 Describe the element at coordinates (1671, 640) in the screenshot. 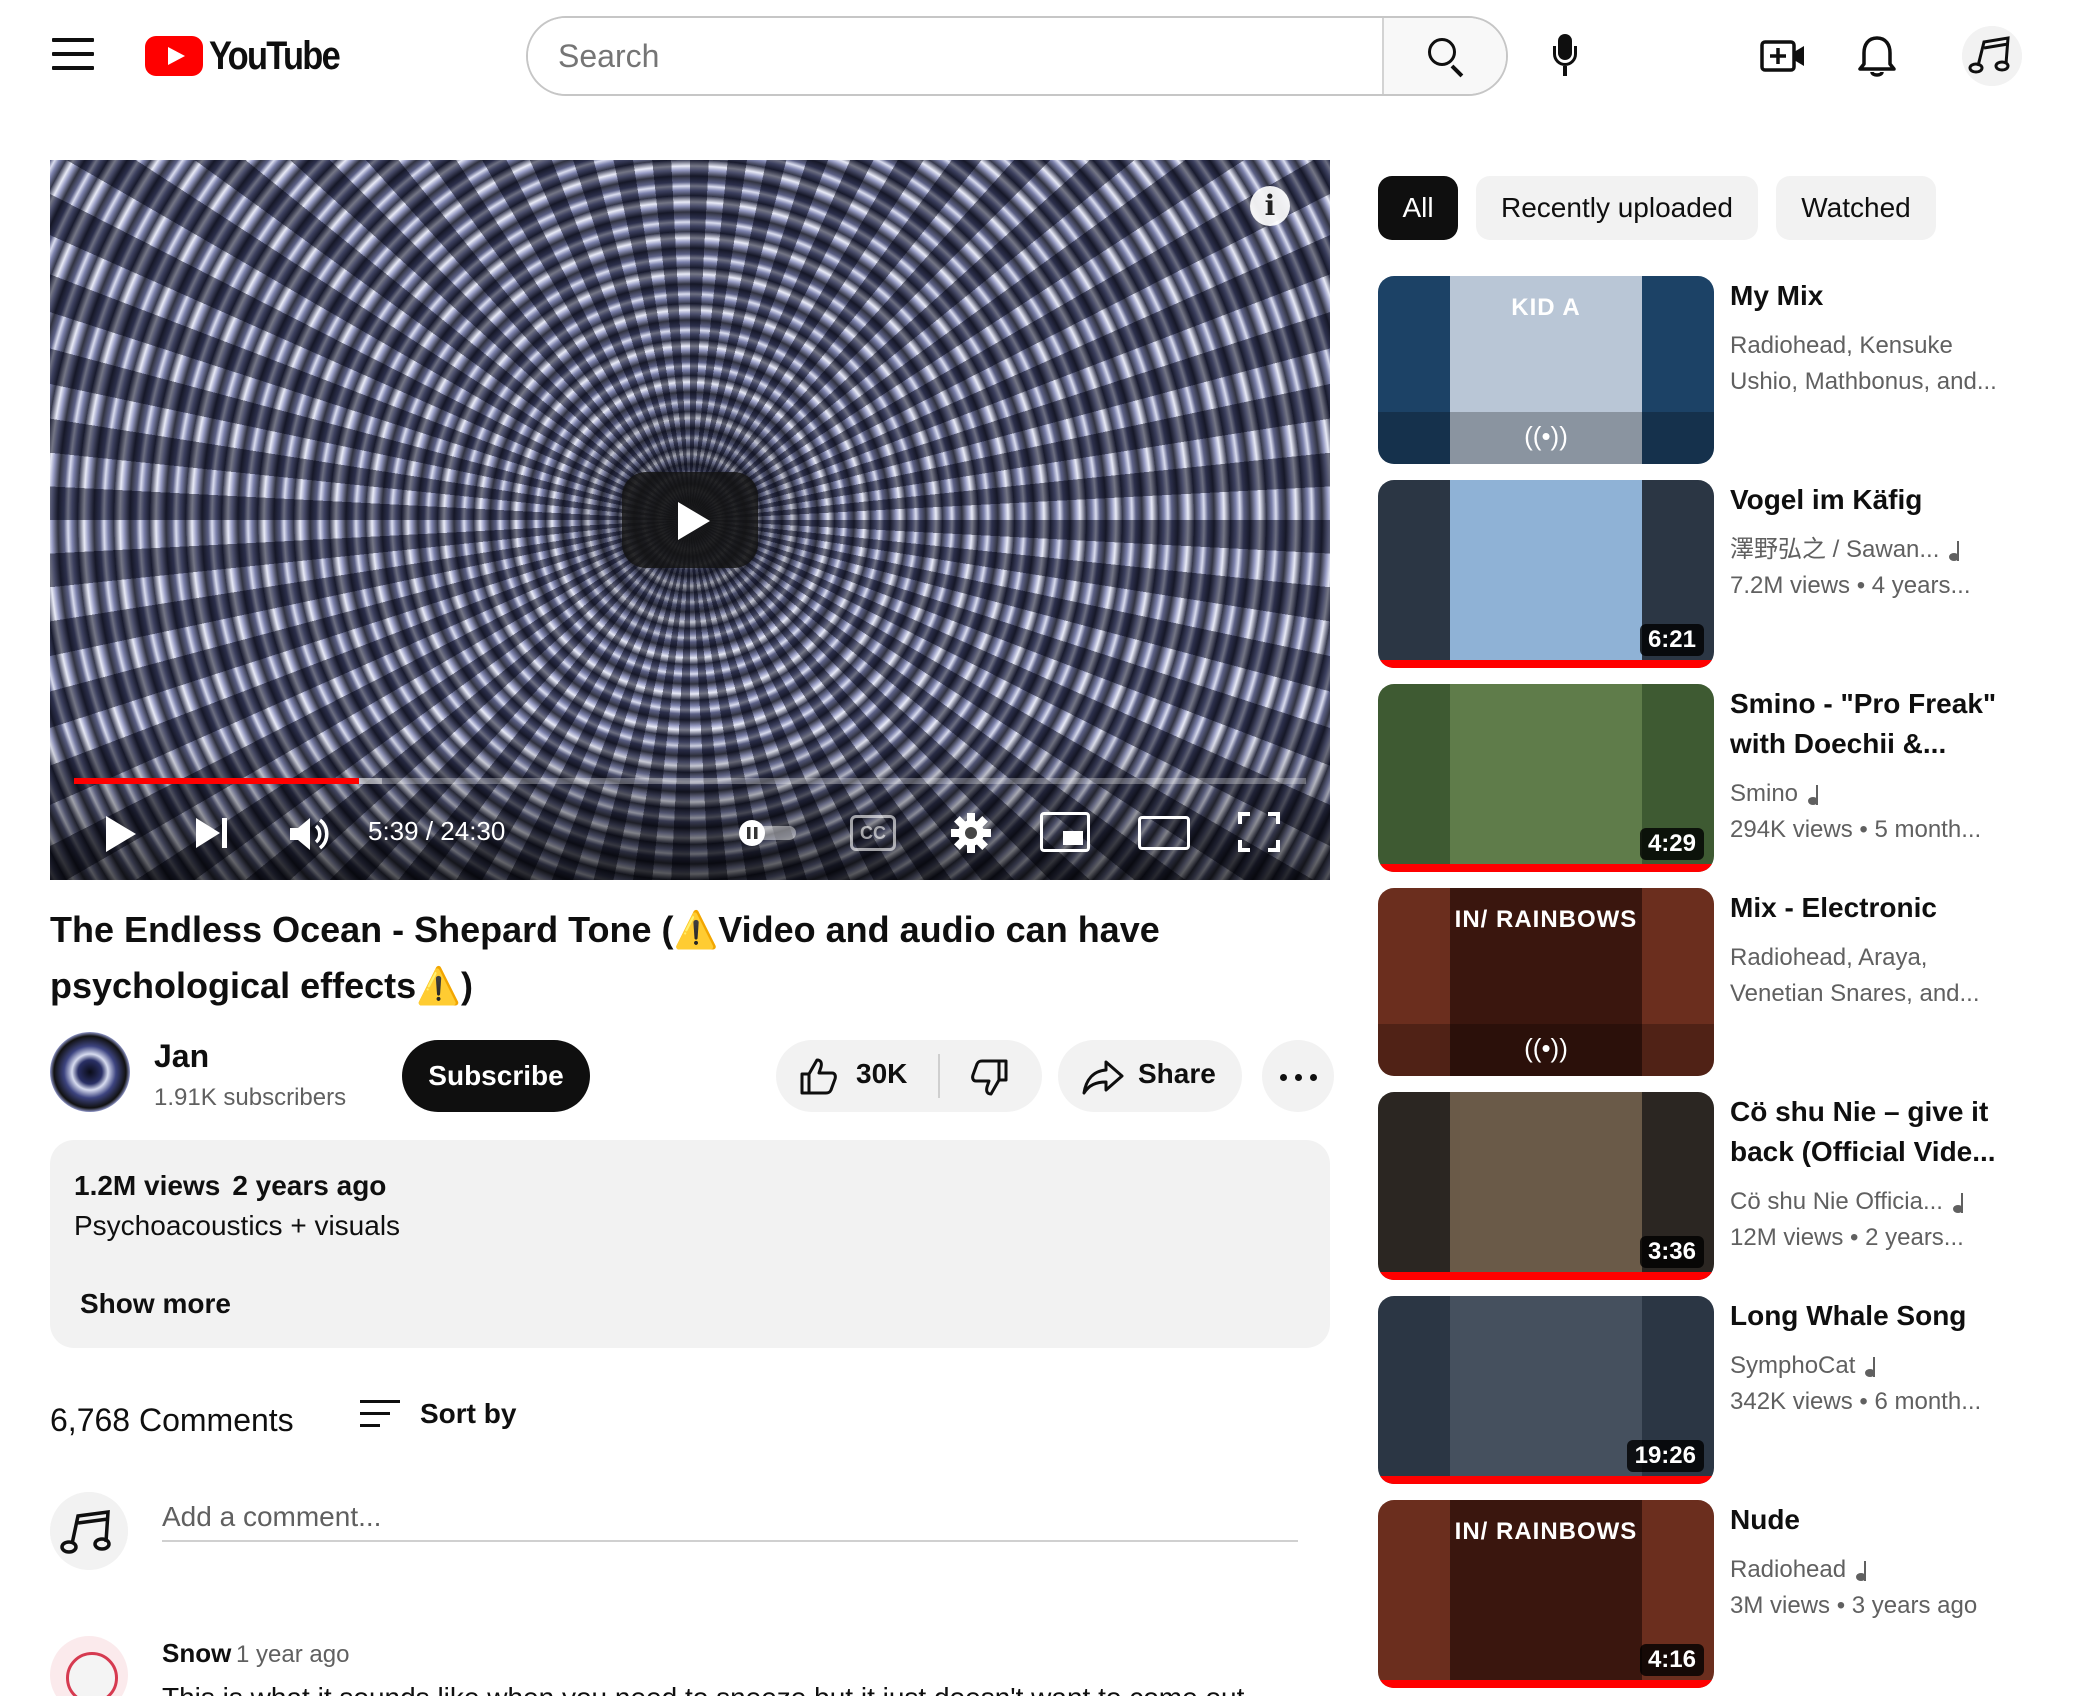

I see `video-duration: 6:21` at that location.